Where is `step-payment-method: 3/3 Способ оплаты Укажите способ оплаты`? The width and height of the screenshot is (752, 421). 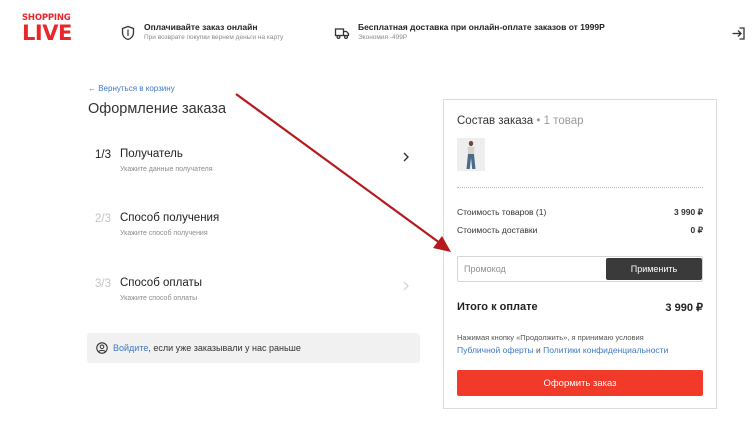
step-payment-method: 3/3 Способ оплаты Укажите способ оплаты is located at coordinates (253, 297).